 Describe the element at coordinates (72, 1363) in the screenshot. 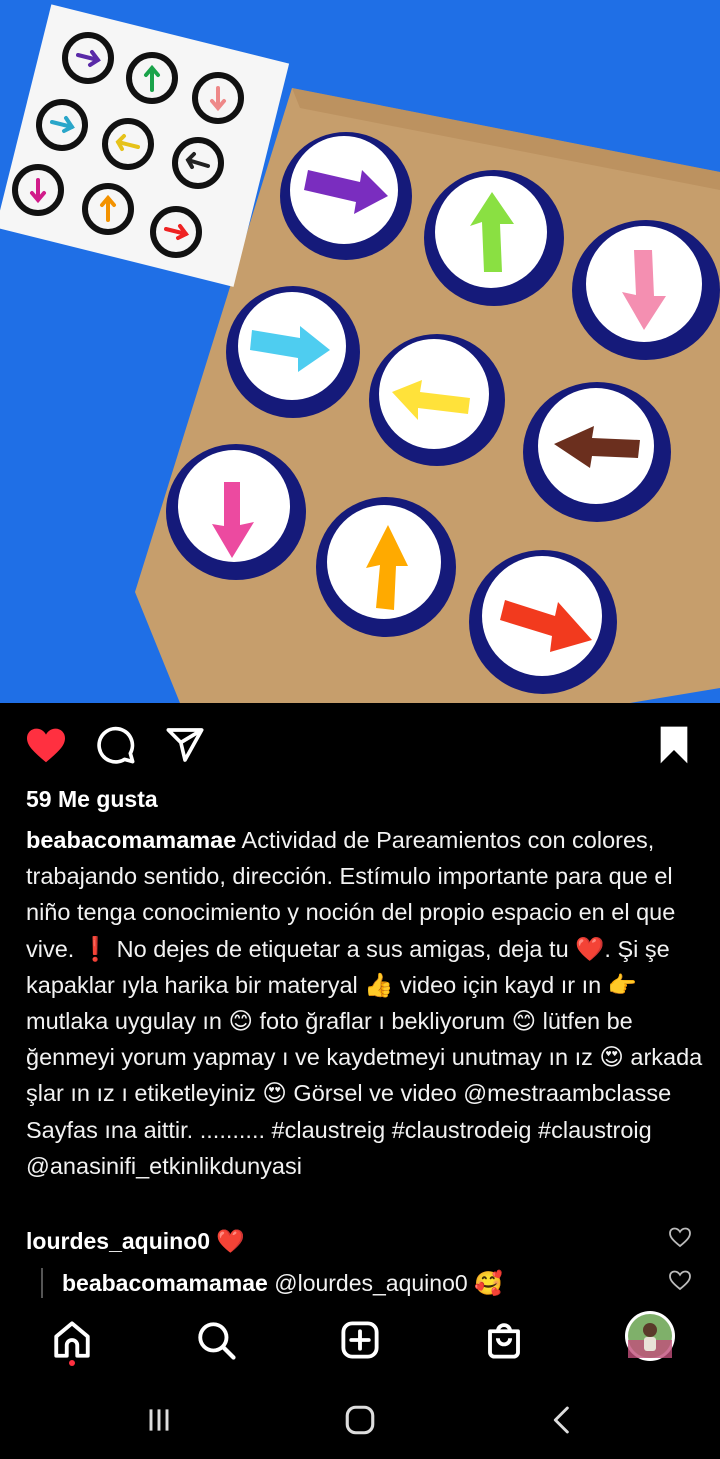

I see `notification-dot` at that location.